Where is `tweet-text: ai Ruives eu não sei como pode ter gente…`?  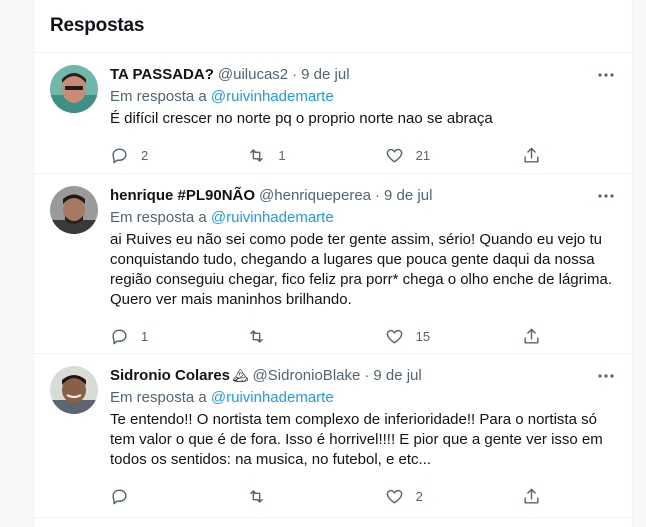
tweet-text: ai Ruives eu não sei como pode ter gente… is located at coordinates (361, 269).